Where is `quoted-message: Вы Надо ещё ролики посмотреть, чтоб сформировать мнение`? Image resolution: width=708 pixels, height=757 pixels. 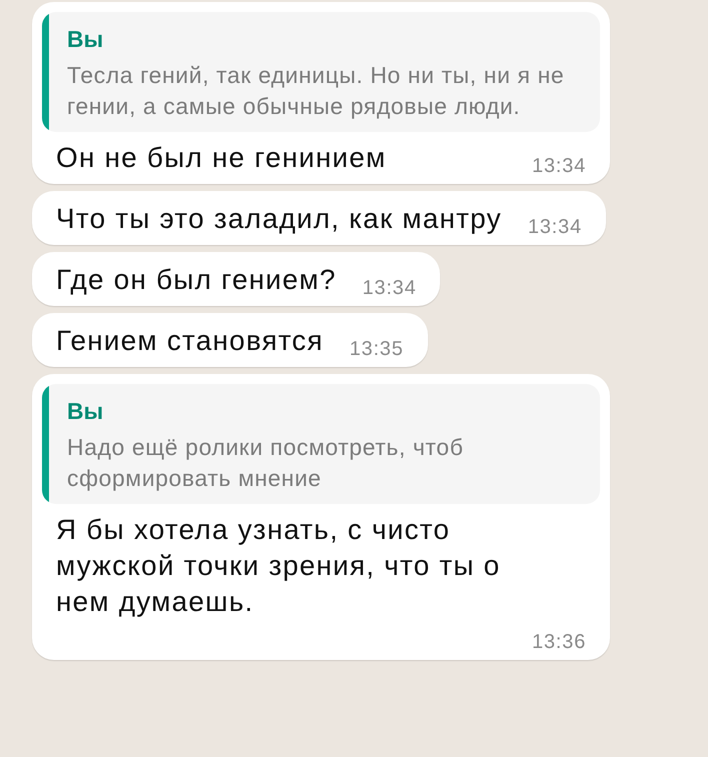
quoted-message: Вы Надо ещё ролики посмотреть, чтоб сформировать мнение is located at coordinates (321, 444).